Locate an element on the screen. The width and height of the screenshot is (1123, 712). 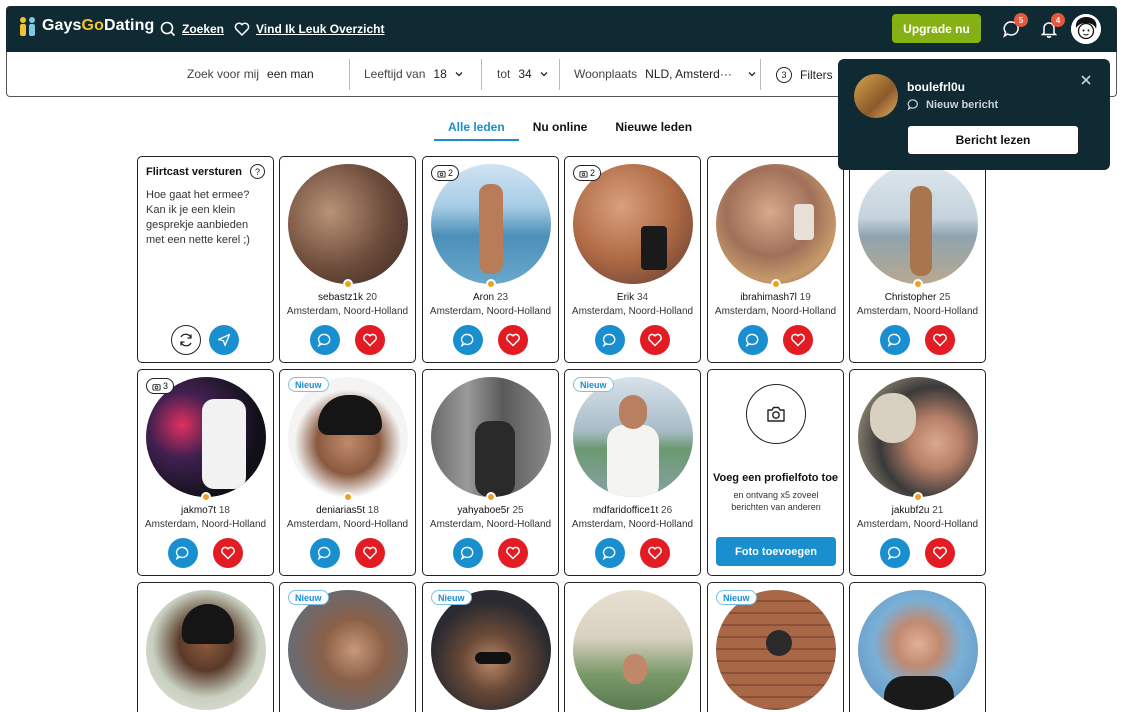
read-message-button: Bericht lezen is located at coordinates (993, 140).